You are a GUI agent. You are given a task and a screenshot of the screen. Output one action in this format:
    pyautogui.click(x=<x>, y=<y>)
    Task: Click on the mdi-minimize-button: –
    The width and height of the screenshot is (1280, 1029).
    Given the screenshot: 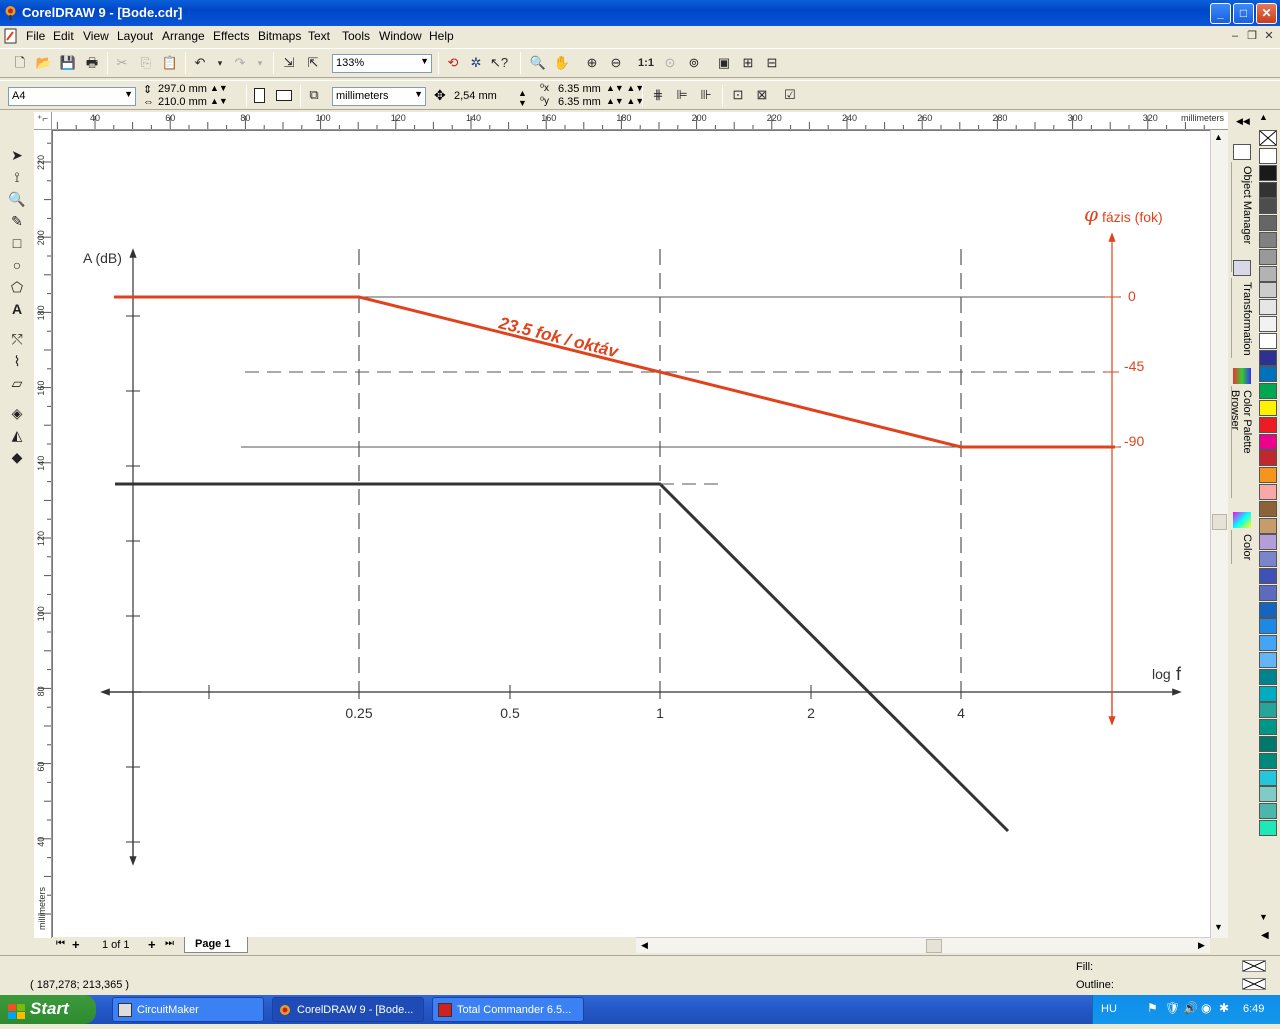 What is the action you would take?
    pyautogui.click(x=1235, y=36)
    